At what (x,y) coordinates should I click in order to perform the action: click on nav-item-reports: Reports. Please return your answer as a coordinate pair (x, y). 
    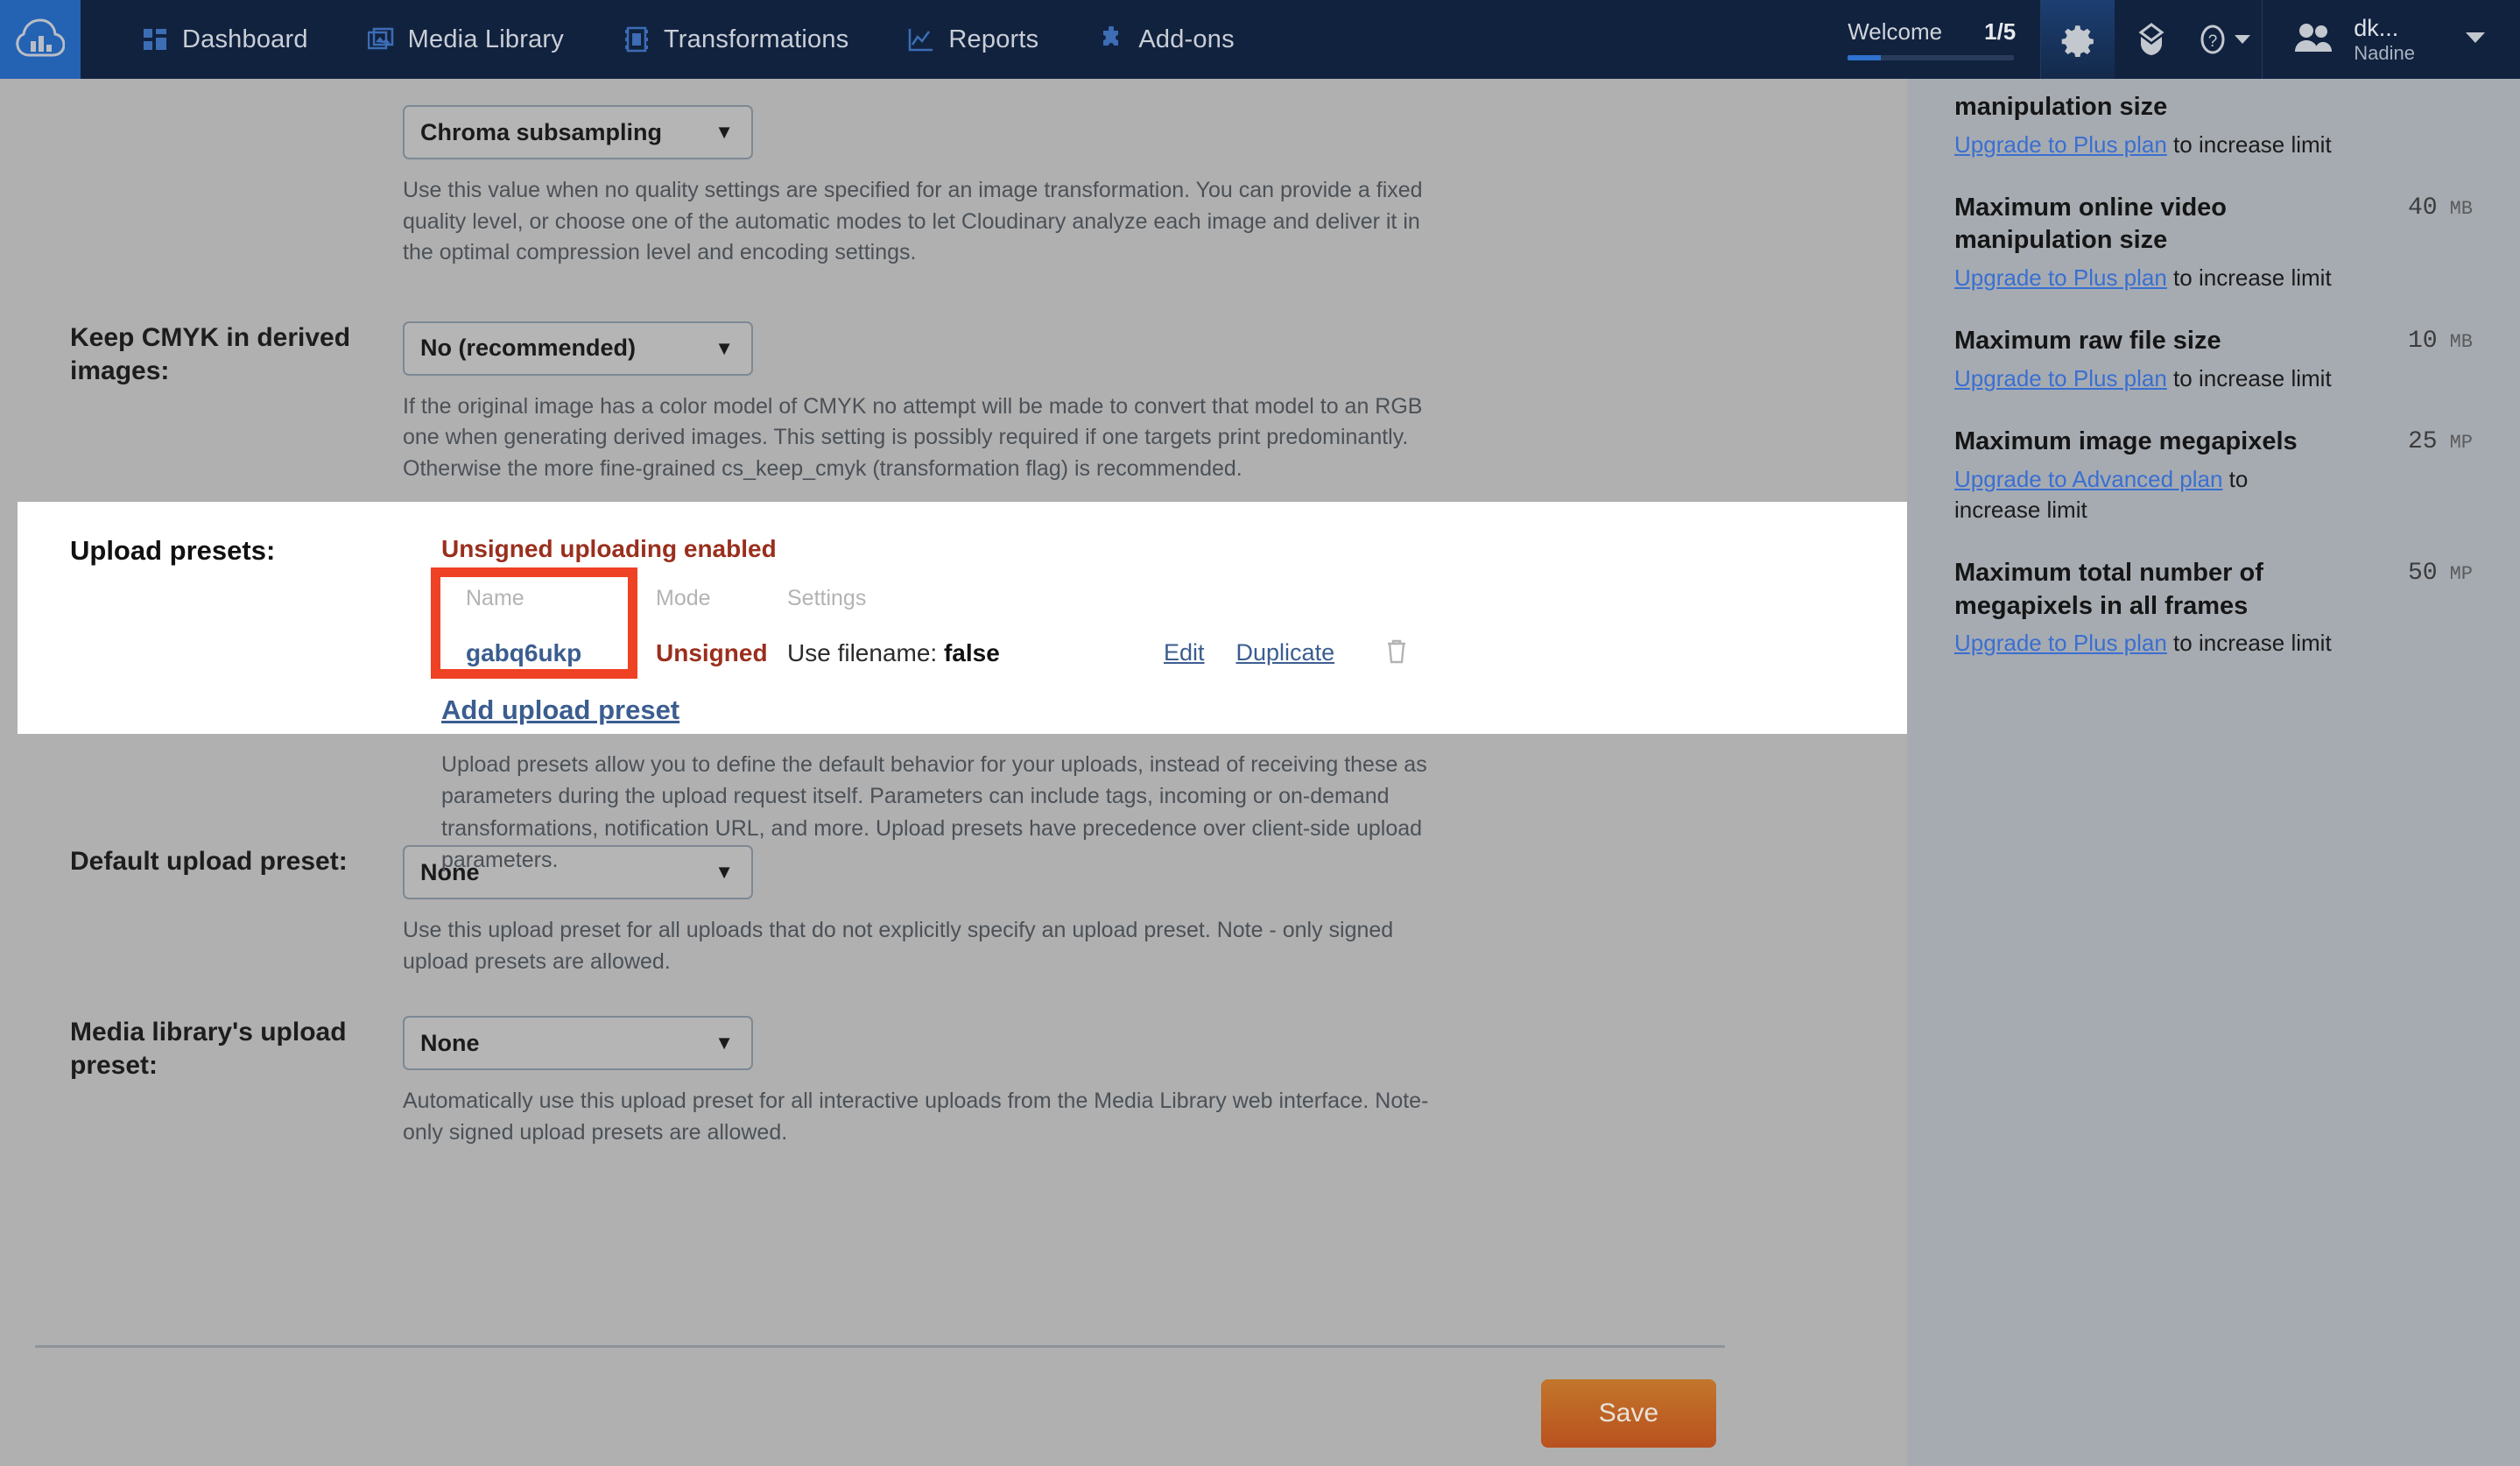
    Looking at the image, I should click on (973, 39).